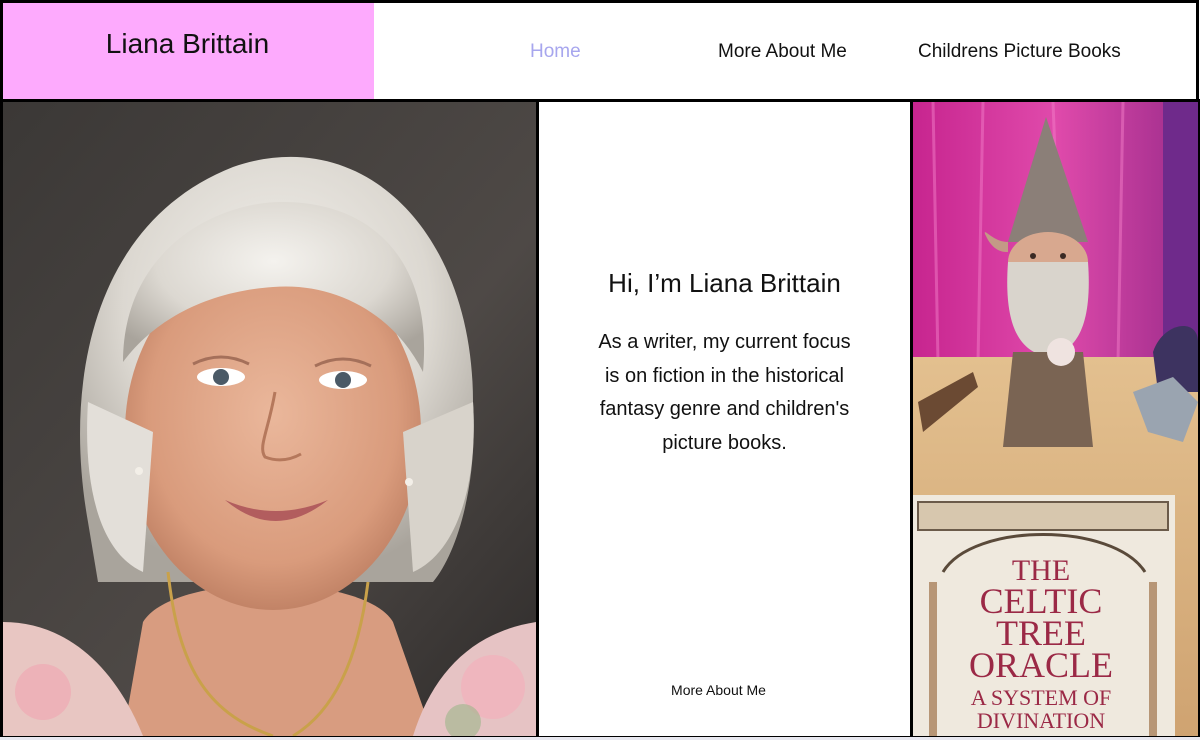  What do you see at coordinates (724, 283) in the screenshot?
I see `intro-heading: Hi, I’m Liana Brittain` at bounding box center [724, 283].